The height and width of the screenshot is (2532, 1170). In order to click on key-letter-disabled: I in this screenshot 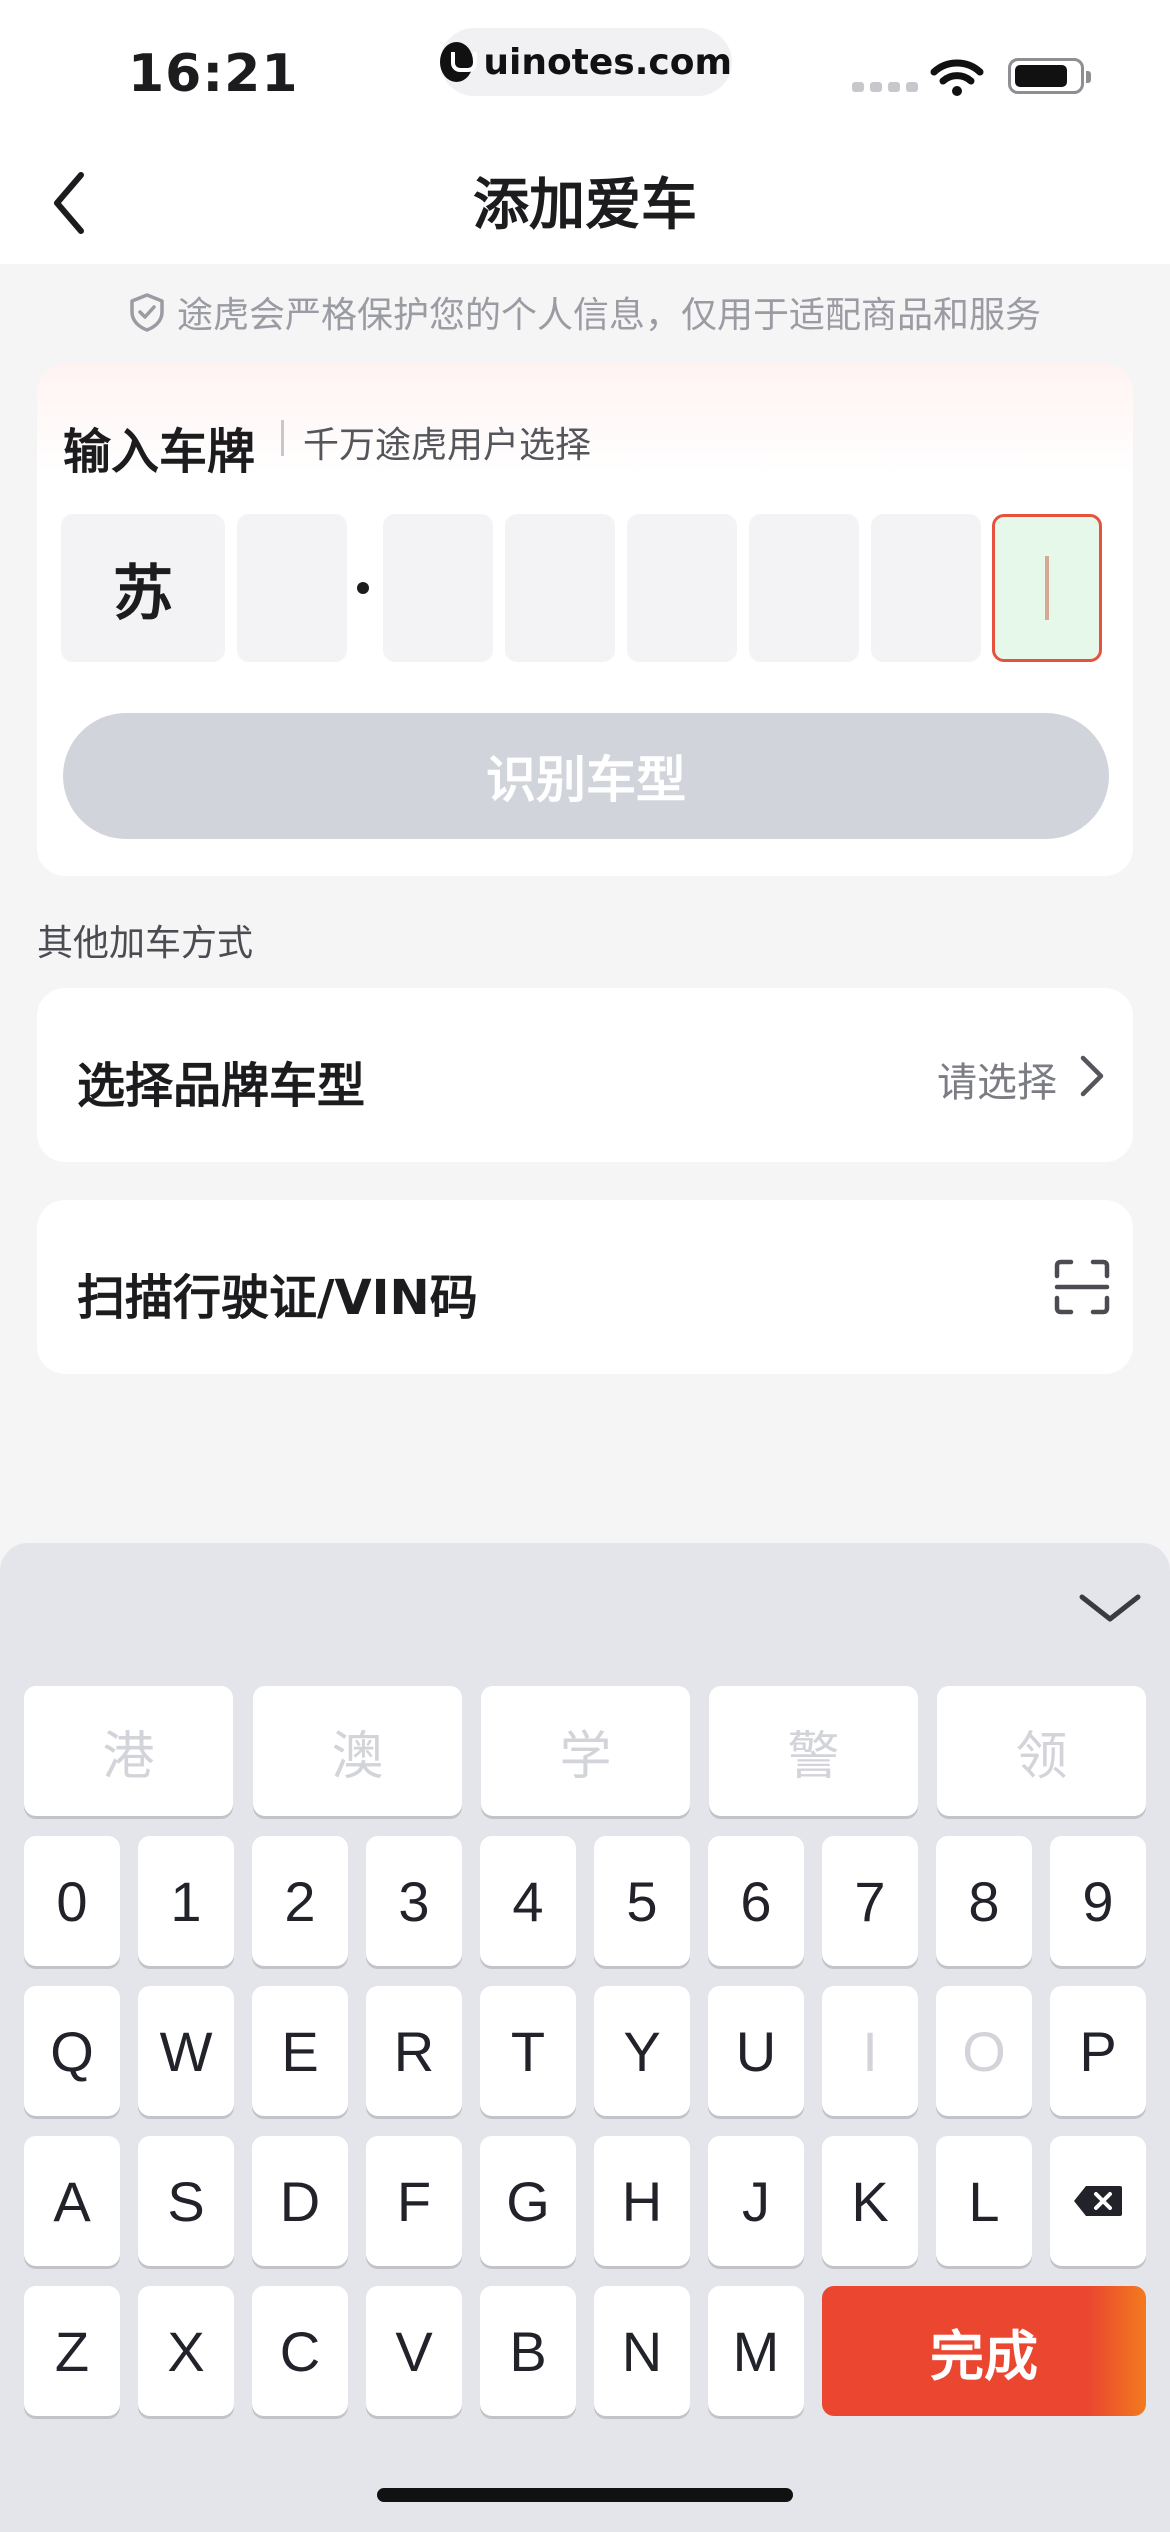, I will do `click(870, 2051)`.